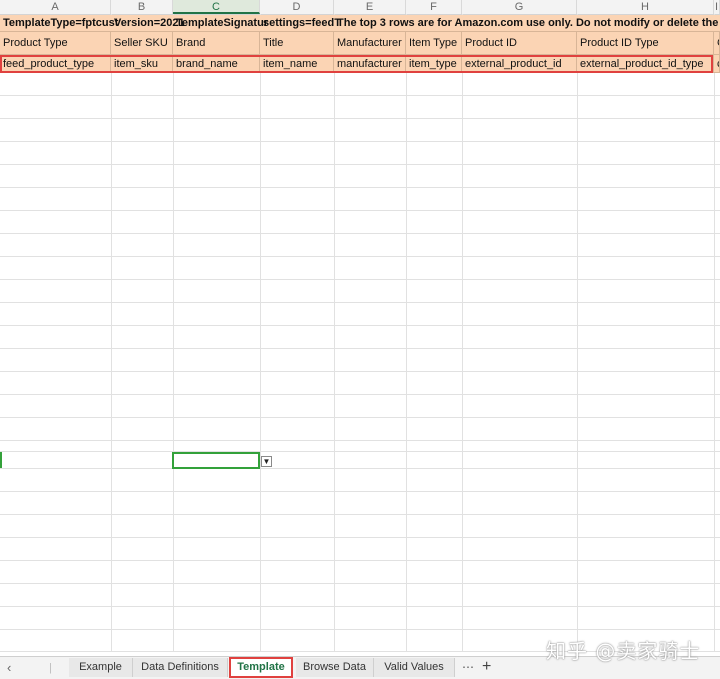 Image resolution: width=720 pixels, height=679 pixels. What do you see at coordinates (434, 63) in the screenshot?
I see `cell-f3: item_type` at bounding box center [434, 63].